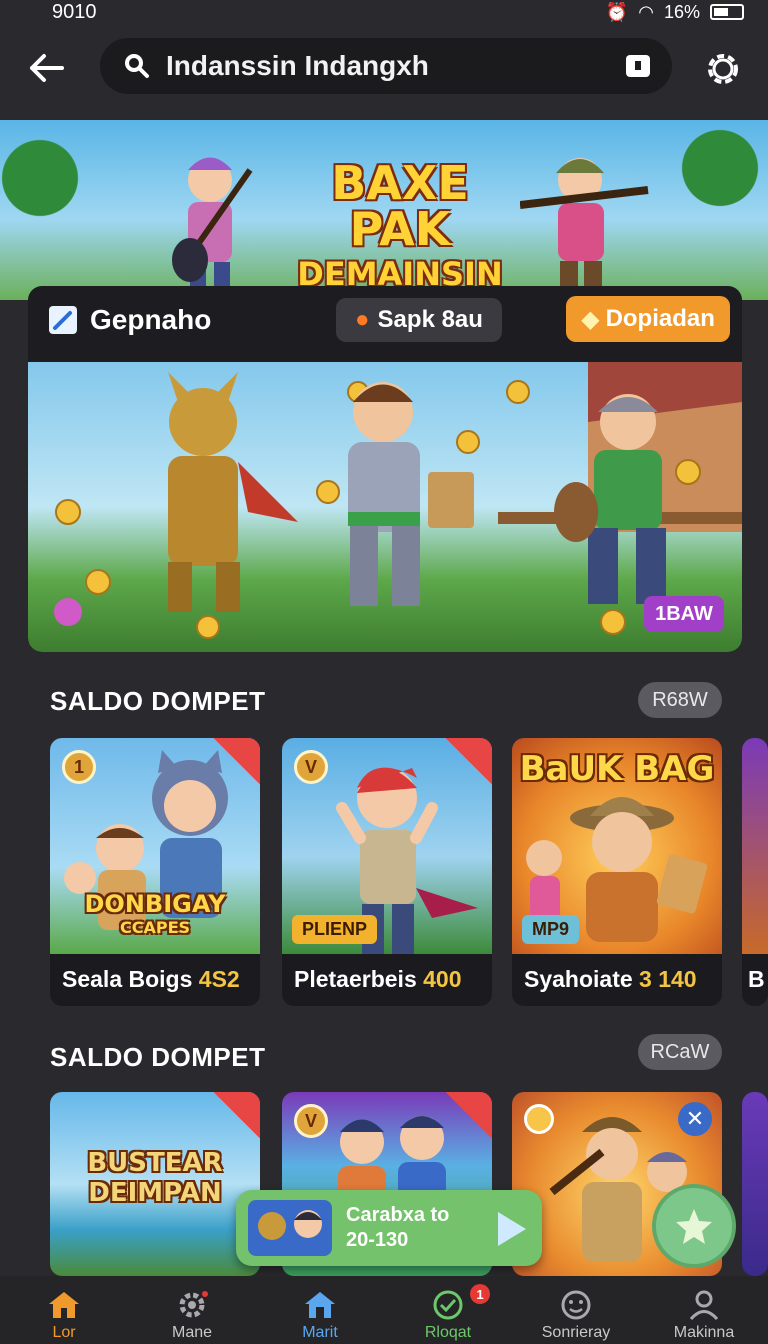  I want to click on nav-label: Makinna, so click(704, 1332).